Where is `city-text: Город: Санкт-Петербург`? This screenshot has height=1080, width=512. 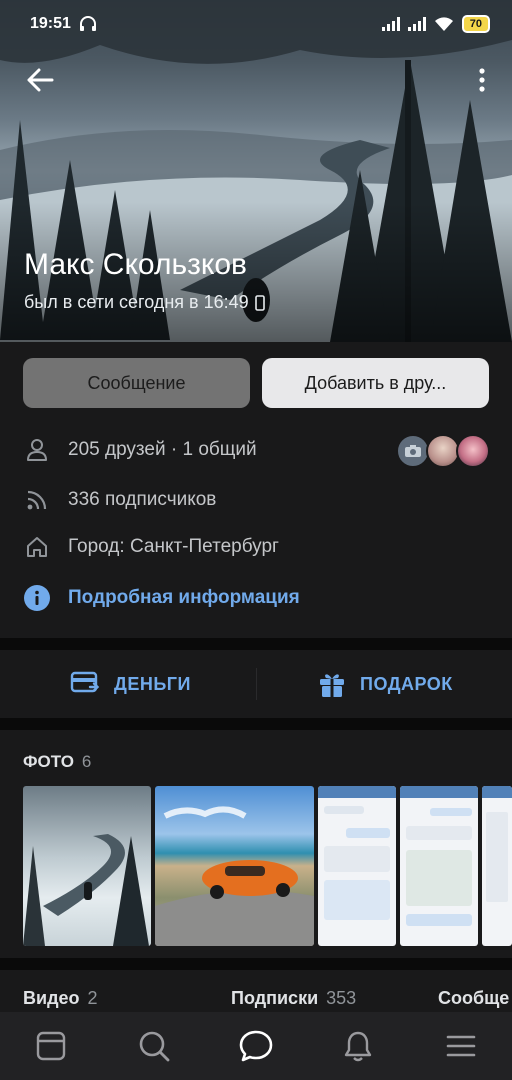 city-text: Город: Санкт-Петербург is located at coordinates (173, 546).